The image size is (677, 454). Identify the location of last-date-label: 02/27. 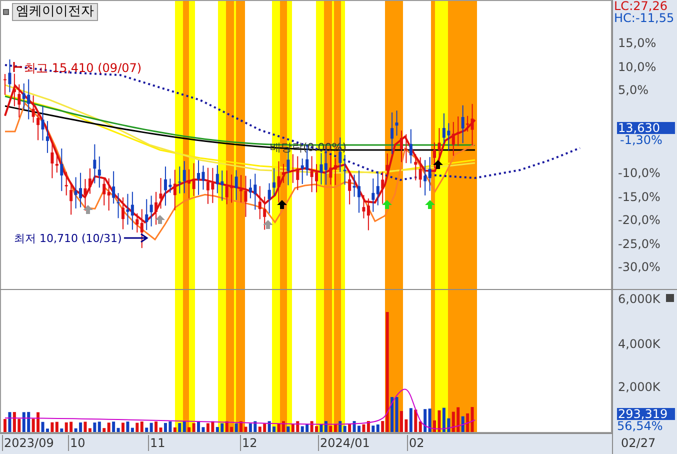
(638, 443).